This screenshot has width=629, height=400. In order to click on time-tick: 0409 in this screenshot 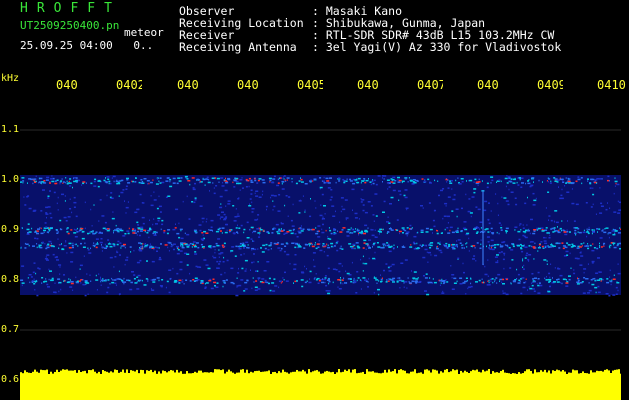, I will do `click(550, 85)`.